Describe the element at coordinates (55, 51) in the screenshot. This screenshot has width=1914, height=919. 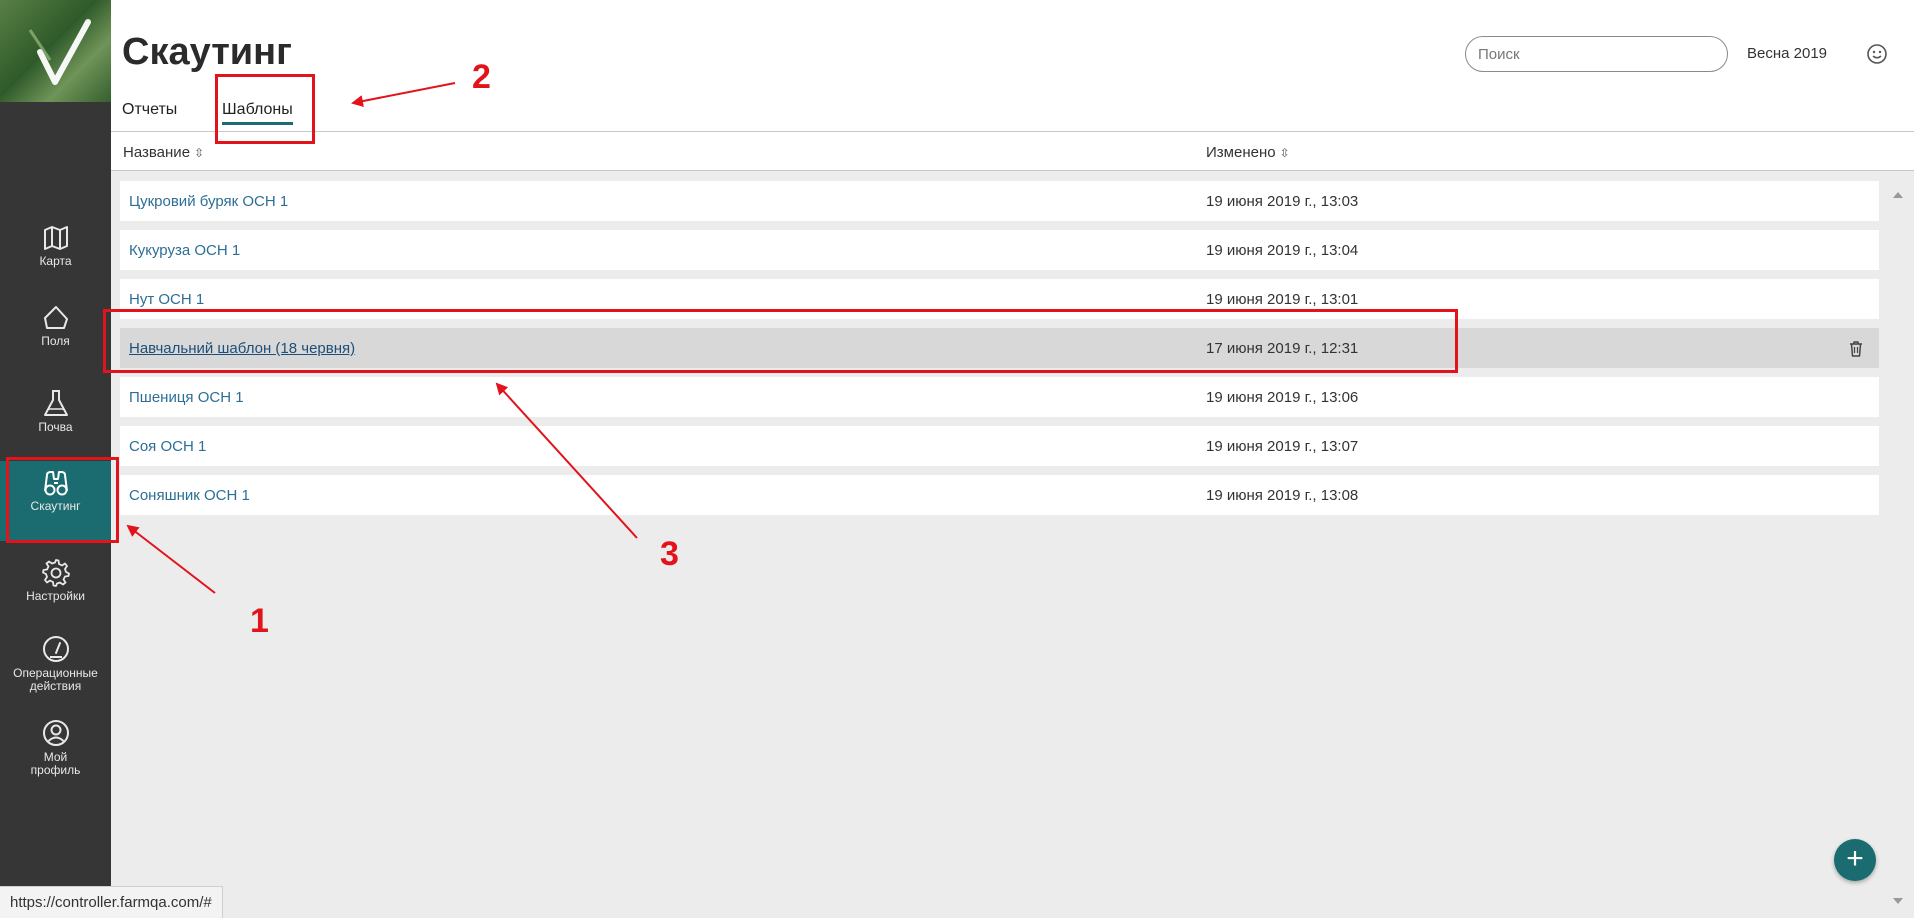
I see `app-logo` at that location.